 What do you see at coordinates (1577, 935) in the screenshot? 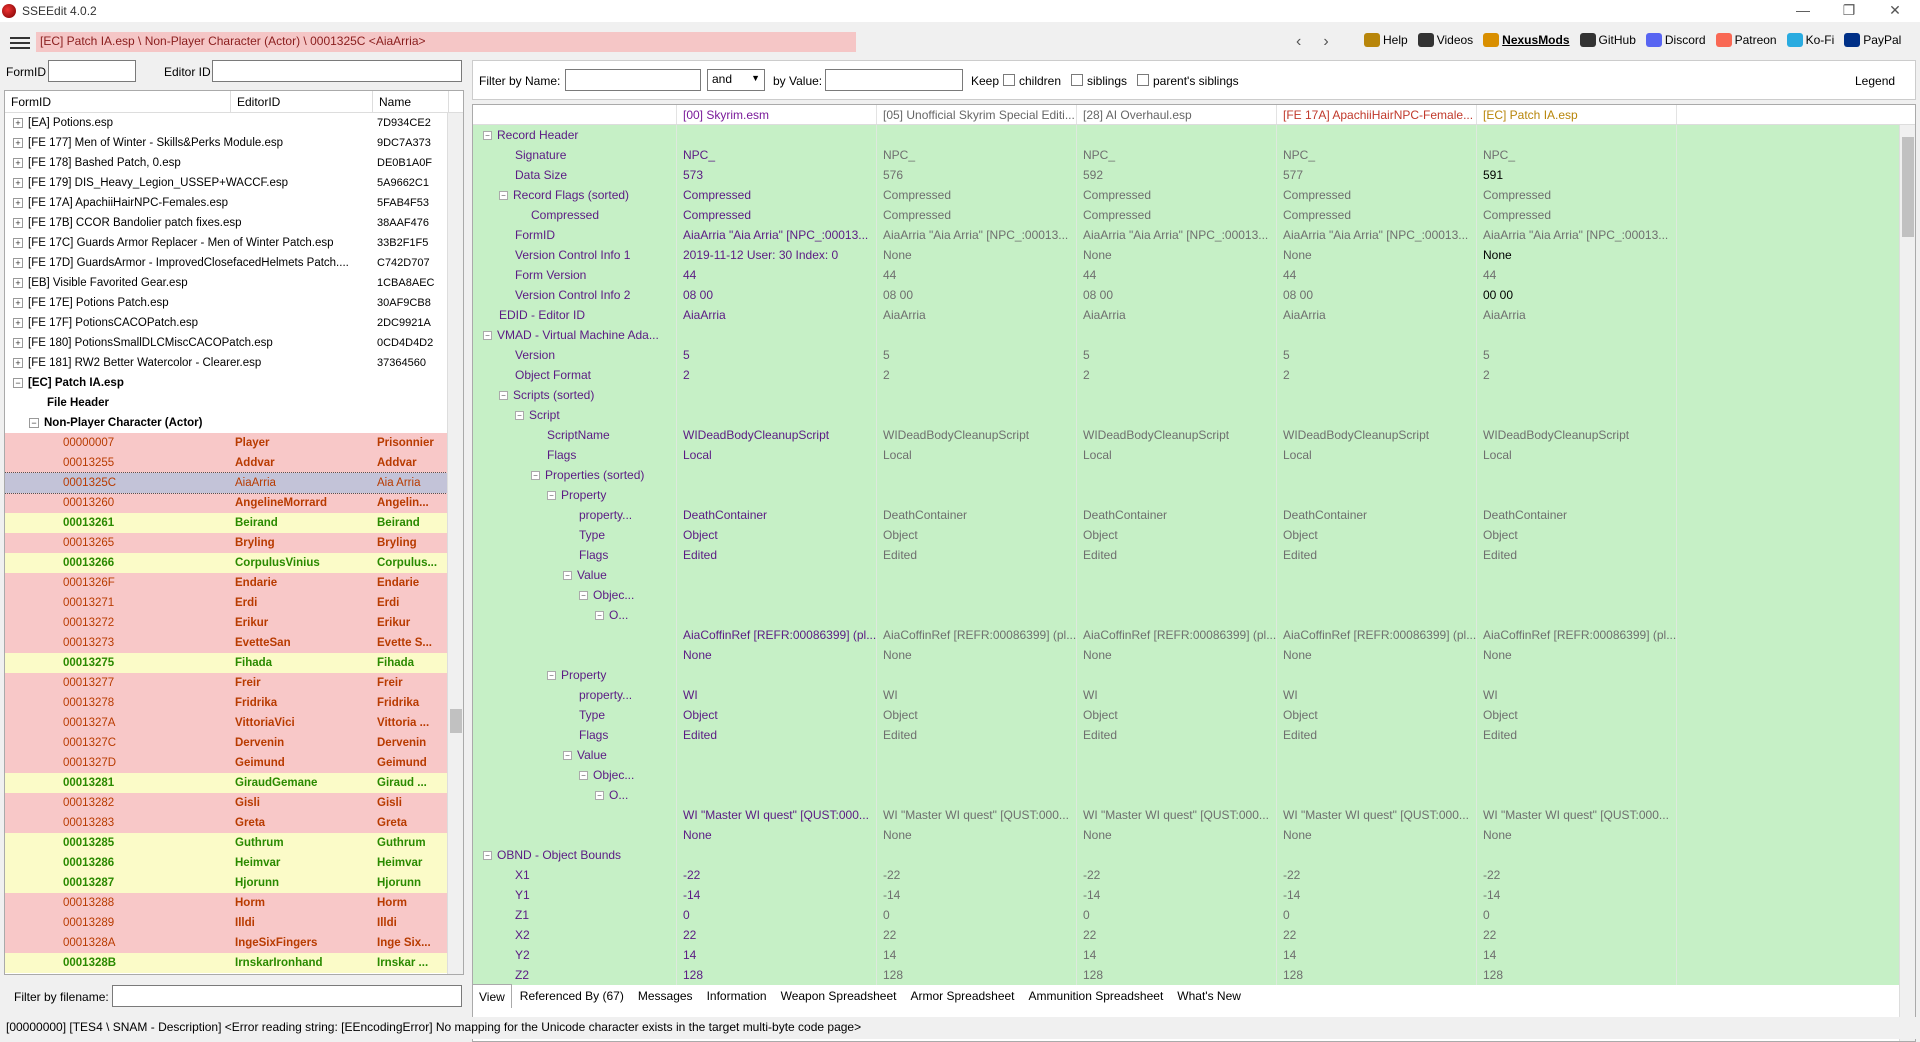
I see `value-cell: 22` at bounding box center [1577, 935].